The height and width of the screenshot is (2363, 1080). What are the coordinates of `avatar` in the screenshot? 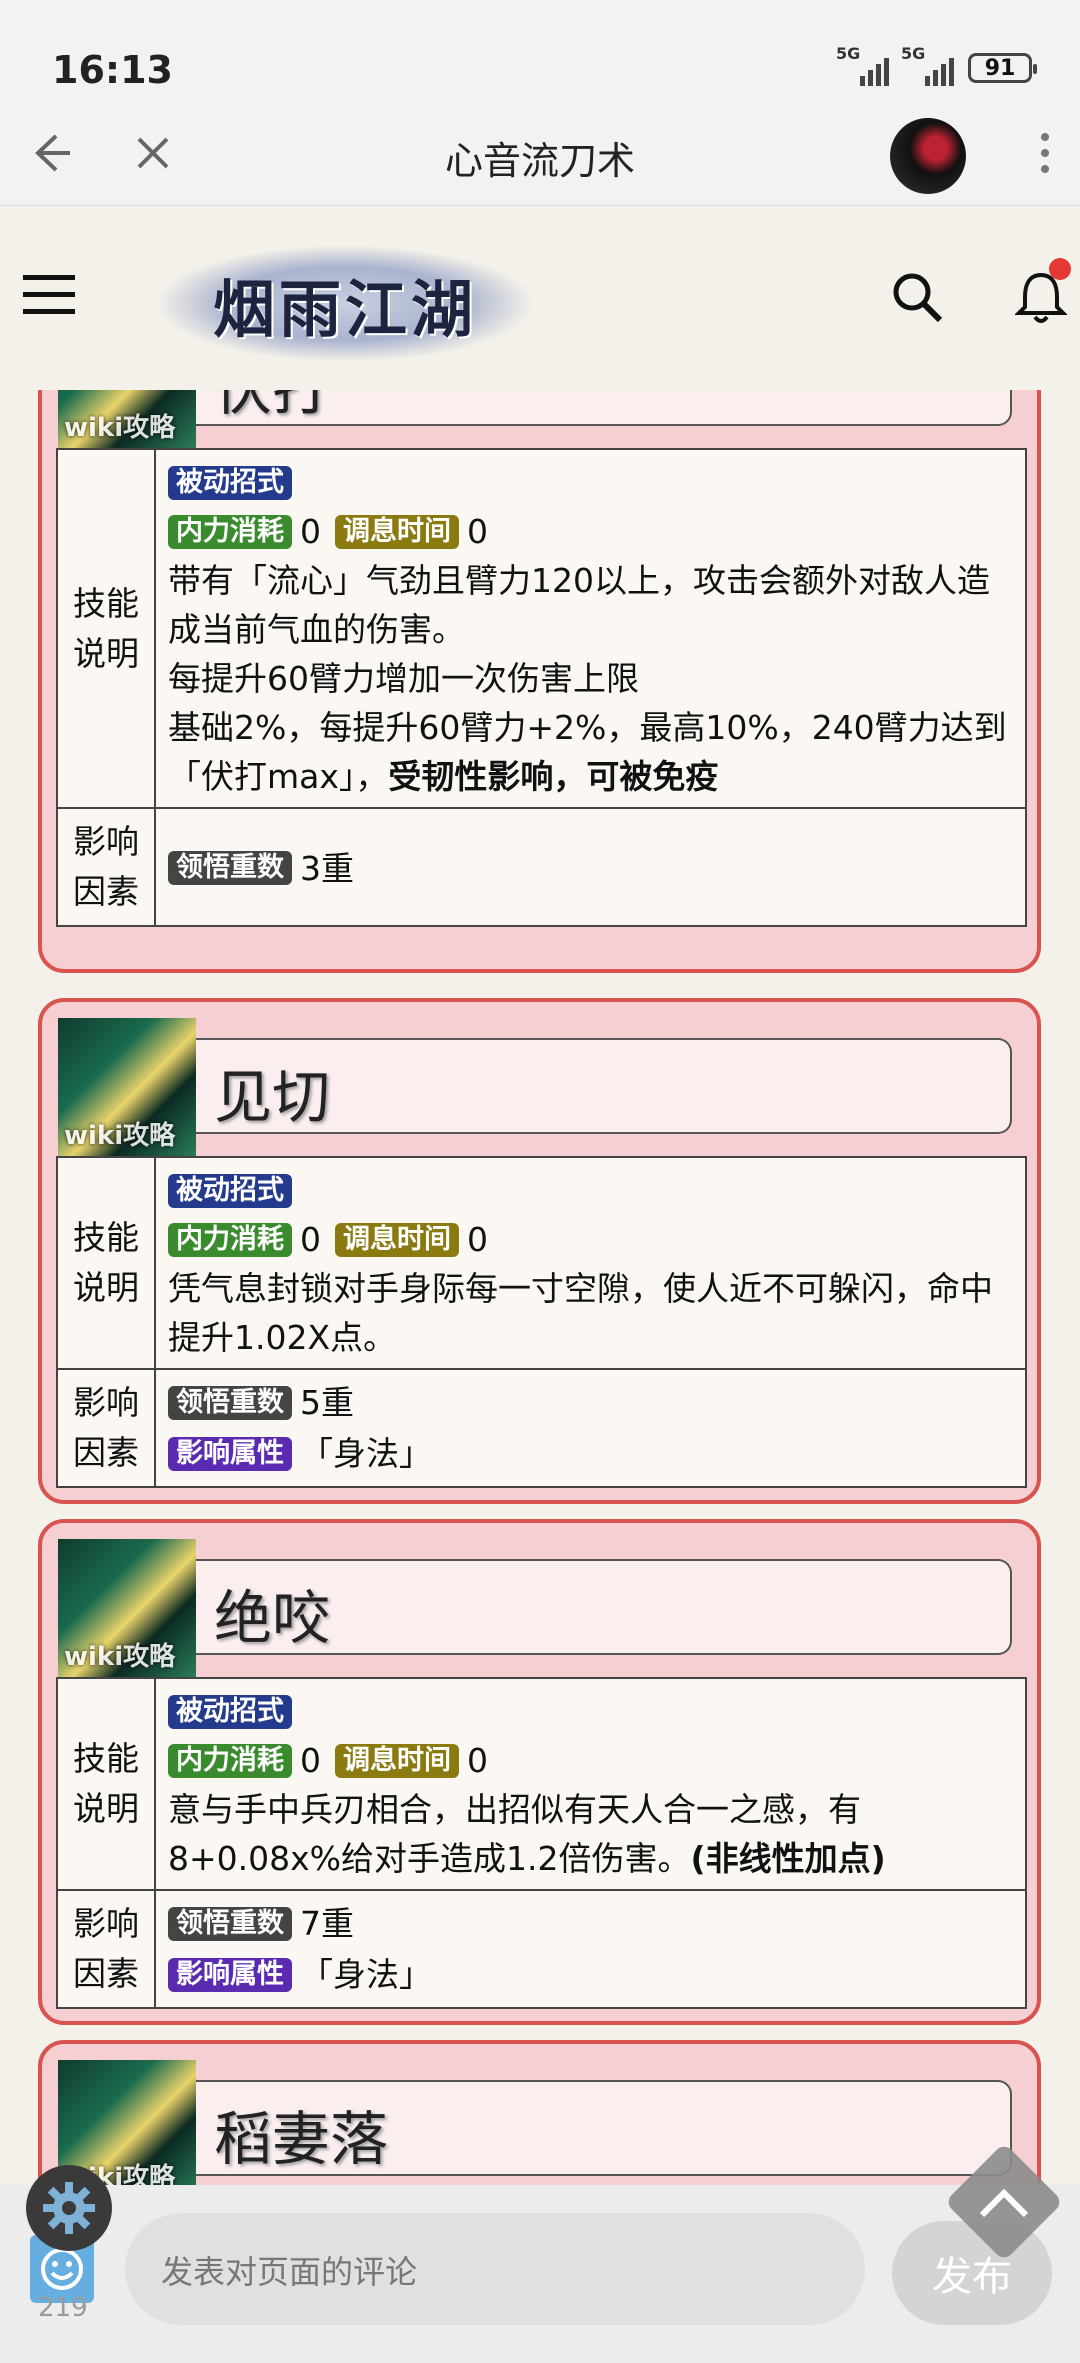 It's located at (928, 156).